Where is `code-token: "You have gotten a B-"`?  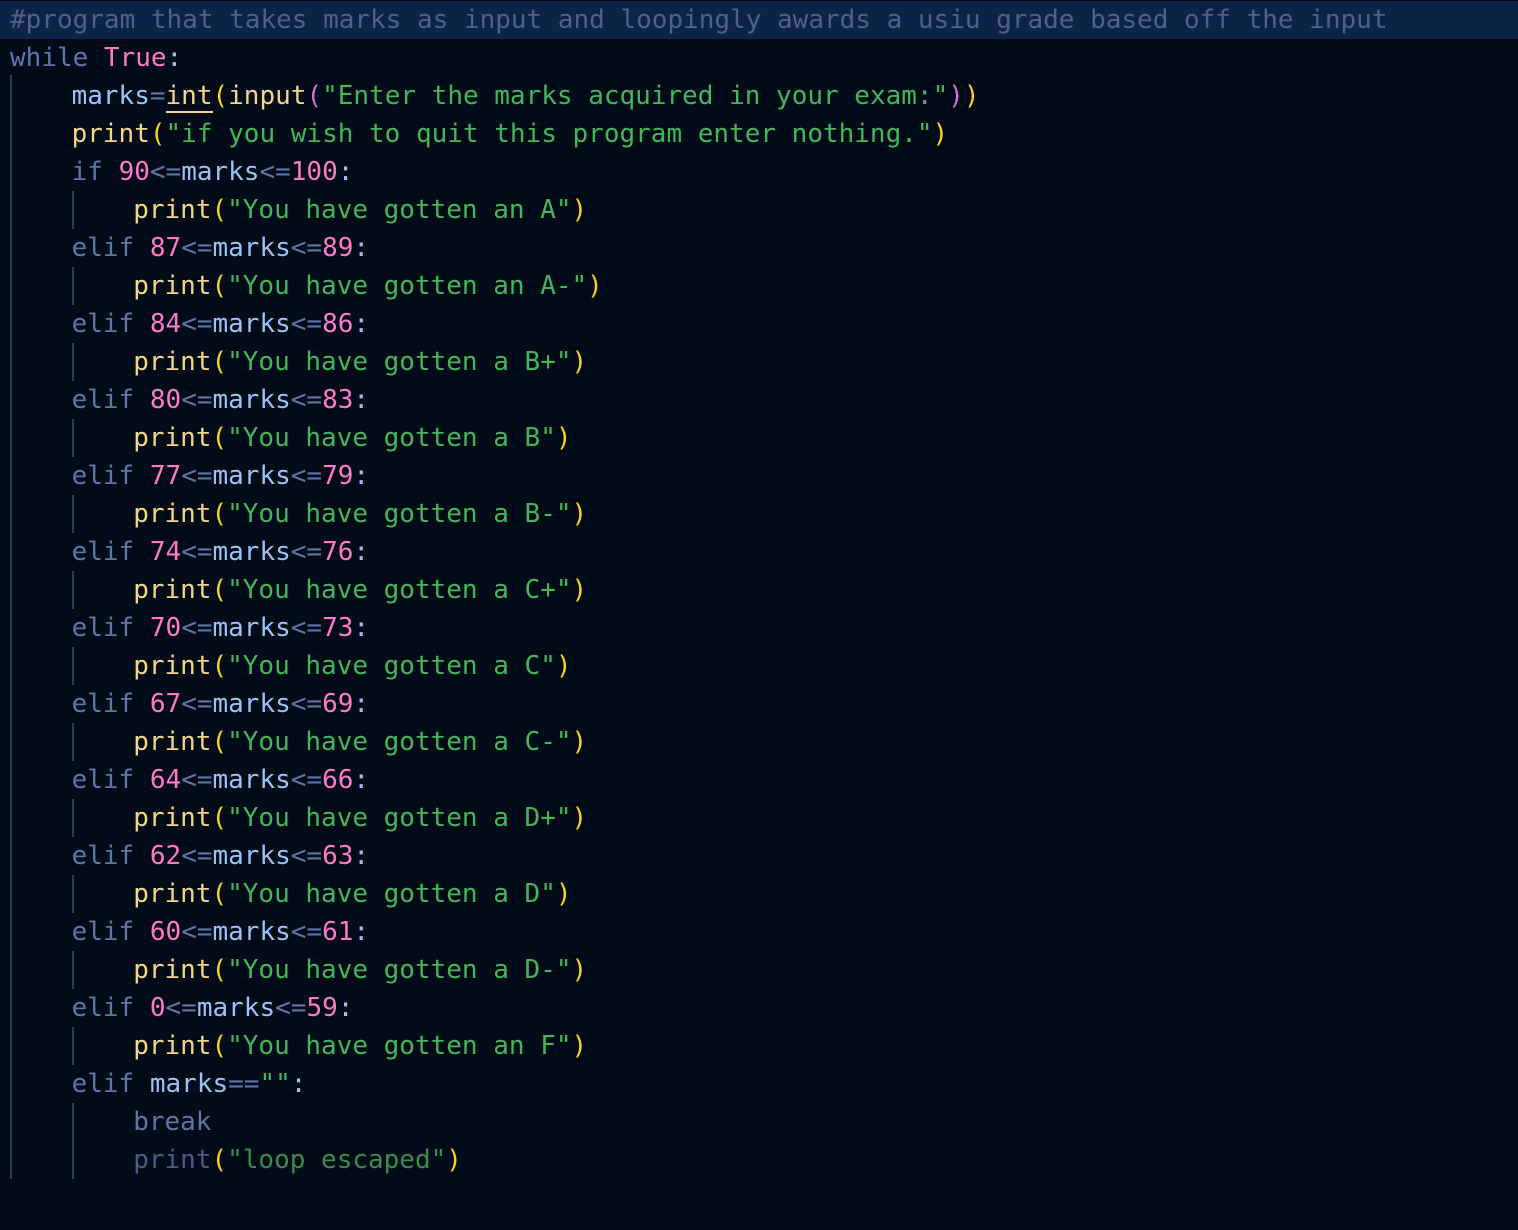
code-token: "You have gotten a B-" is located at coordinates (399, 514).